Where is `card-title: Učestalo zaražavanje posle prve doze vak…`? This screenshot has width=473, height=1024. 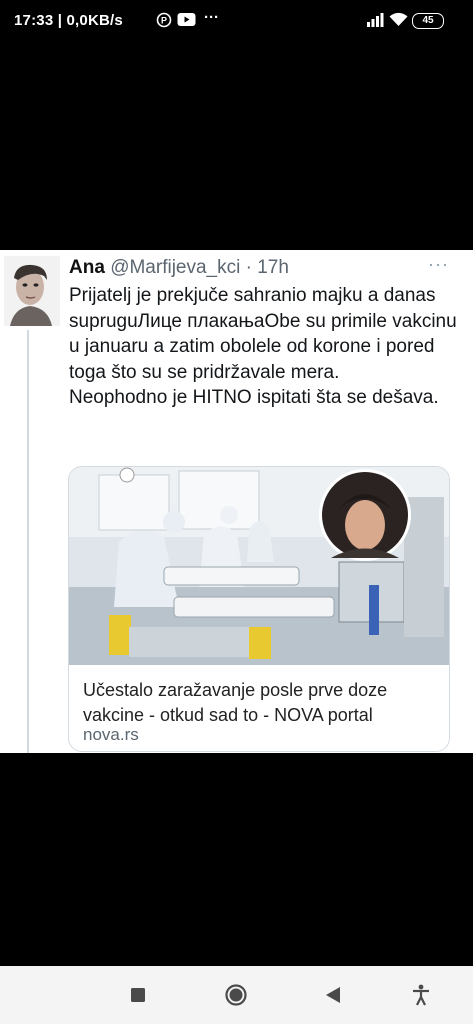 card-title: Učestalo zaražavanje posle prve doze vak… is located at coordinates (263, 702).